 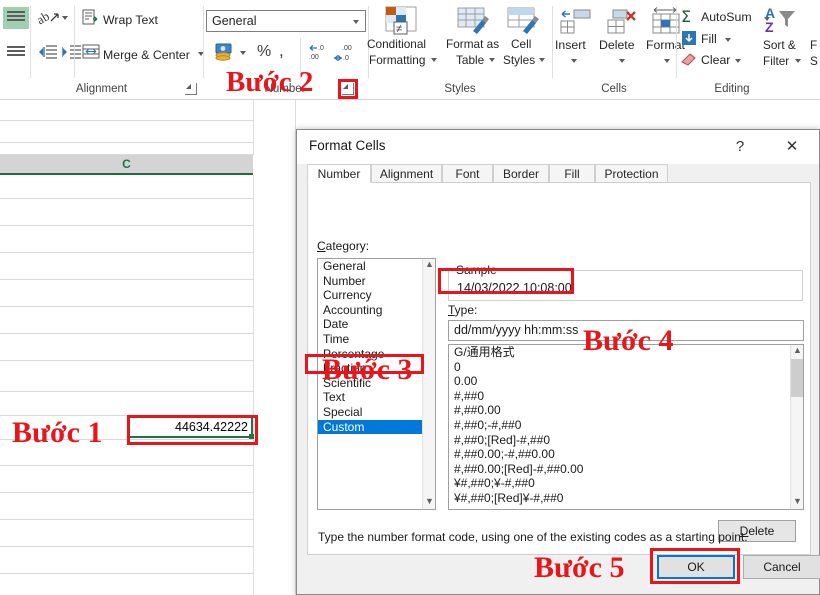 I want to click on svg-text: .0, so click(x=321, y=48).